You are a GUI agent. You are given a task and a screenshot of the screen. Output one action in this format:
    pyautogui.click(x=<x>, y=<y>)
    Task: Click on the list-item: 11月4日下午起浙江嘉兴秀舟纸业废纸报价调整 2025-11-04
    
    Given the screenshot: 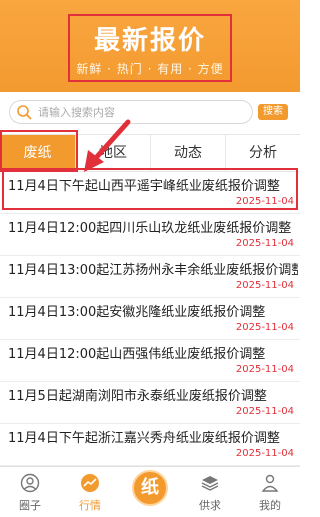 What is the action you would take?
    pyautogui.click(x=150, y=445)
    